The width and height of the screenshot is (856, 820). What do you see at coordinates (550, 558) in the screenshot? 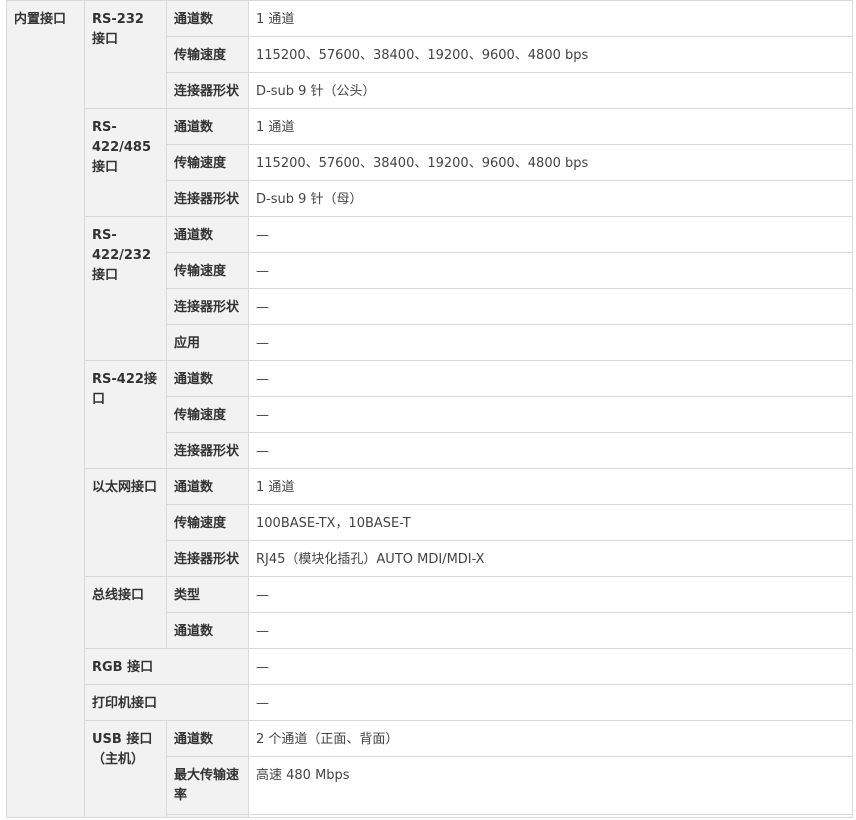
I see `row-value: RJ45（模块化插孔）AUTO MDI/MDI-X` at bounding box center [550, 558].